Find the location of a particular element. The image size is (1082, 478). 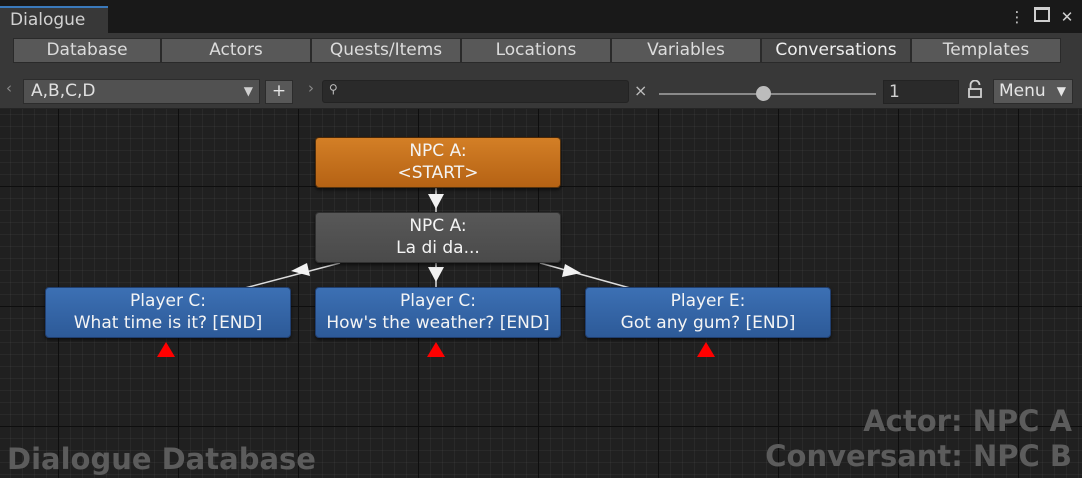

node-text: How's the weather? [END] is located at coordinates (438, 323).